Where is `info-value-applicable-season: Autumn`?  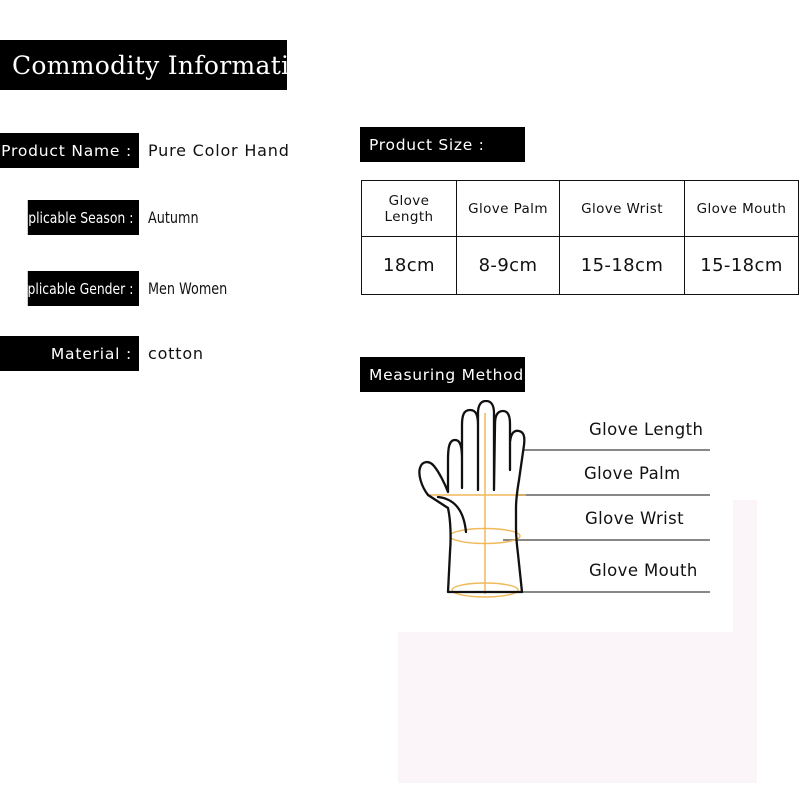
info-value-applicable-season: Autumn is located at coordinates (173, 217).